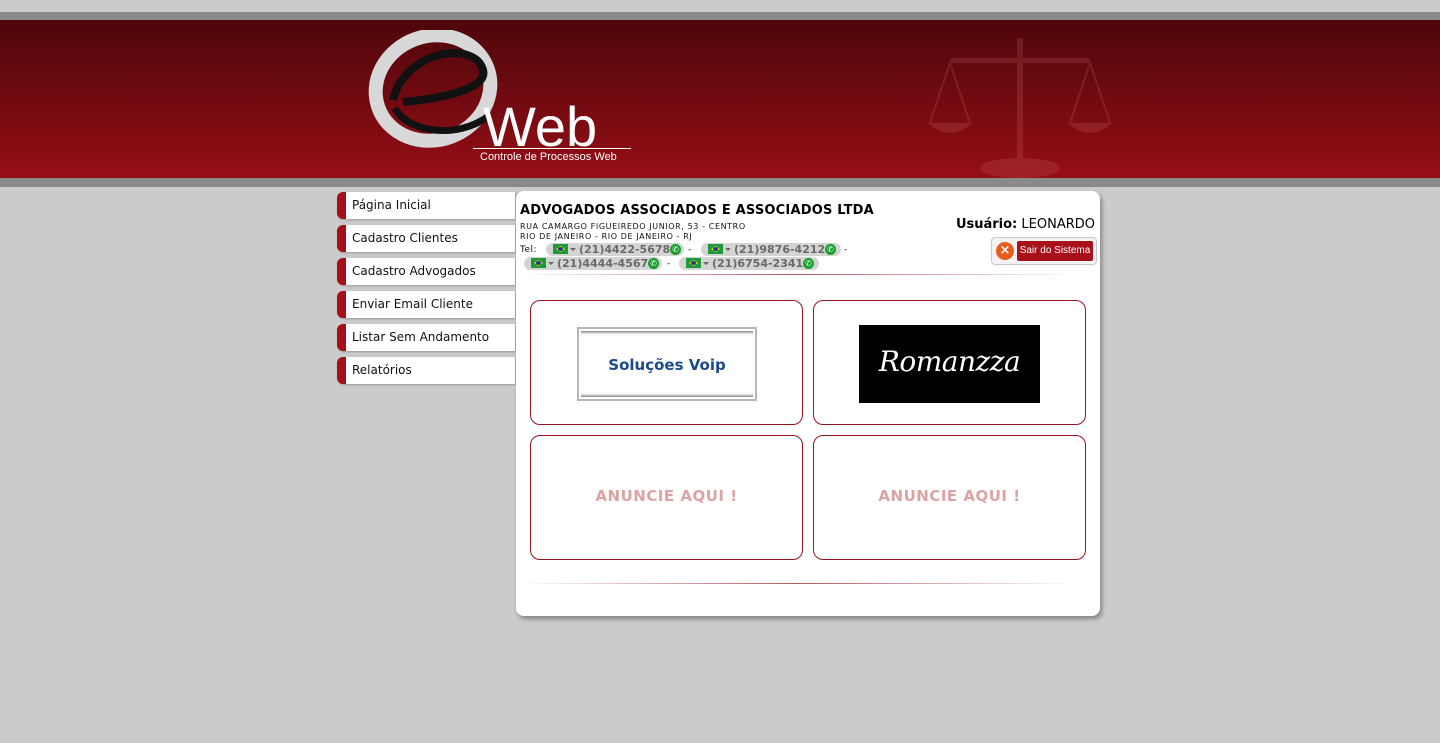 The image size is (1440, 743). I want to click on ad-text: Romanzza, so click(949, 361).